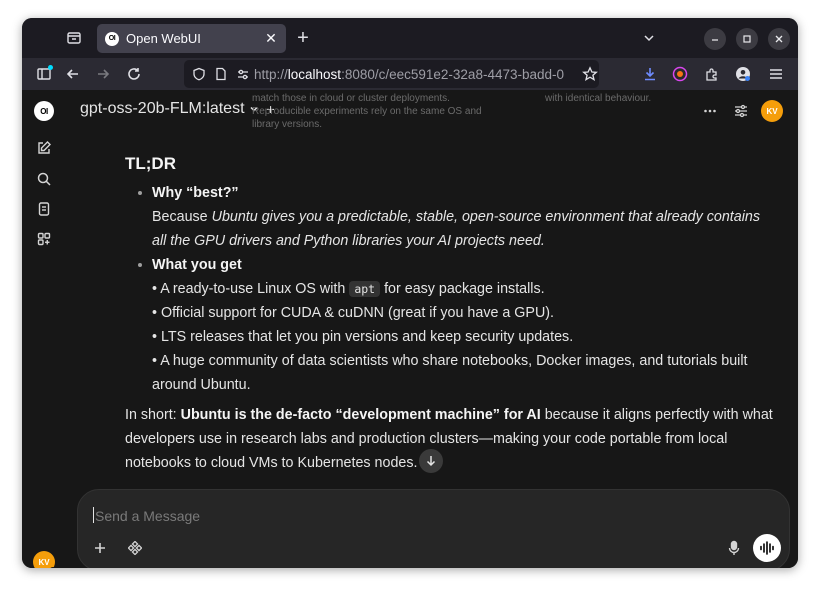 The image size is (819, 593). Describe the element at coordinates (251, 289) in the screenshot. I see `list-line: • A ready-to-use Linux OS with` at that location.